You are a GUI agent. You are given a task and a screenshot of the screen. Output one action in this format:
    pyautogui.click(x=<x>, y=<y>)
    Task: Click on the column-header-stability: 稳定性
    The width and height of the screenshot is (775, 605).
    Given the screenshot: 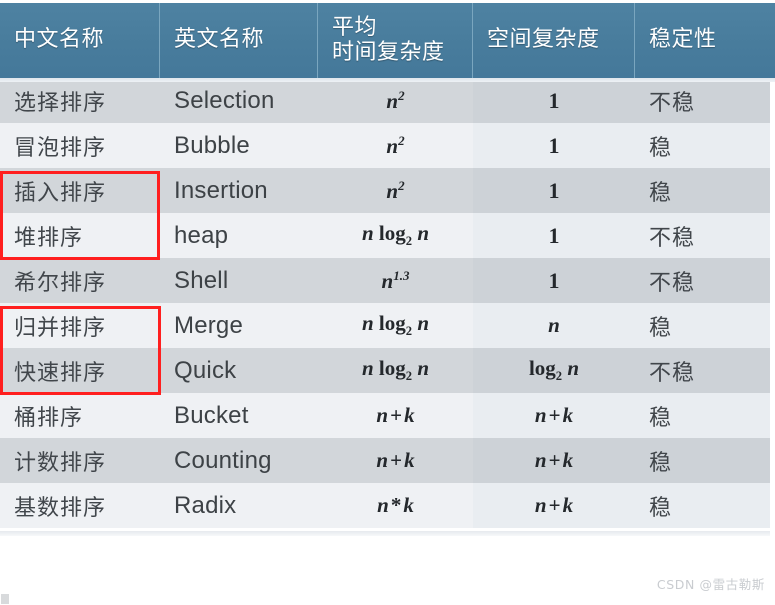 What is the action you would take?
    pyautogui.click(x=702, y=40)
    